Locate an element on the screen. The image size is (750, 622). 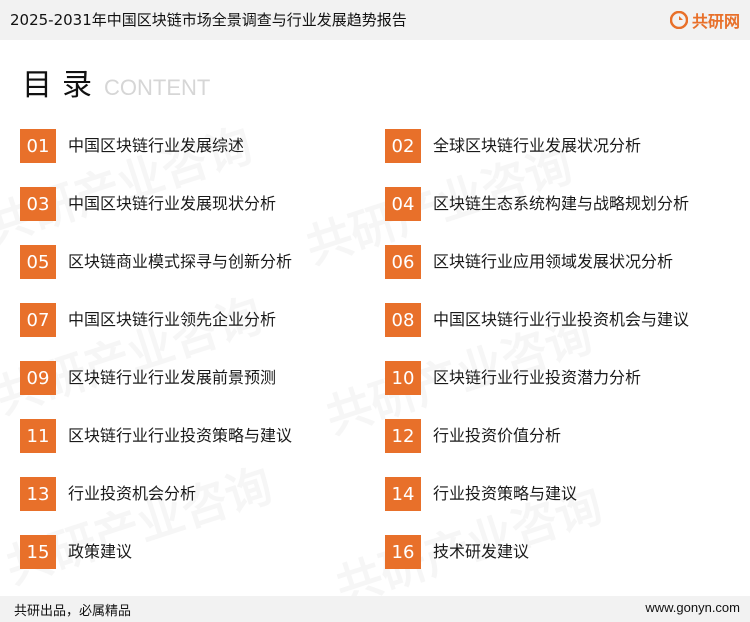
toc-number: 03 is located at coordinates (38, 204).